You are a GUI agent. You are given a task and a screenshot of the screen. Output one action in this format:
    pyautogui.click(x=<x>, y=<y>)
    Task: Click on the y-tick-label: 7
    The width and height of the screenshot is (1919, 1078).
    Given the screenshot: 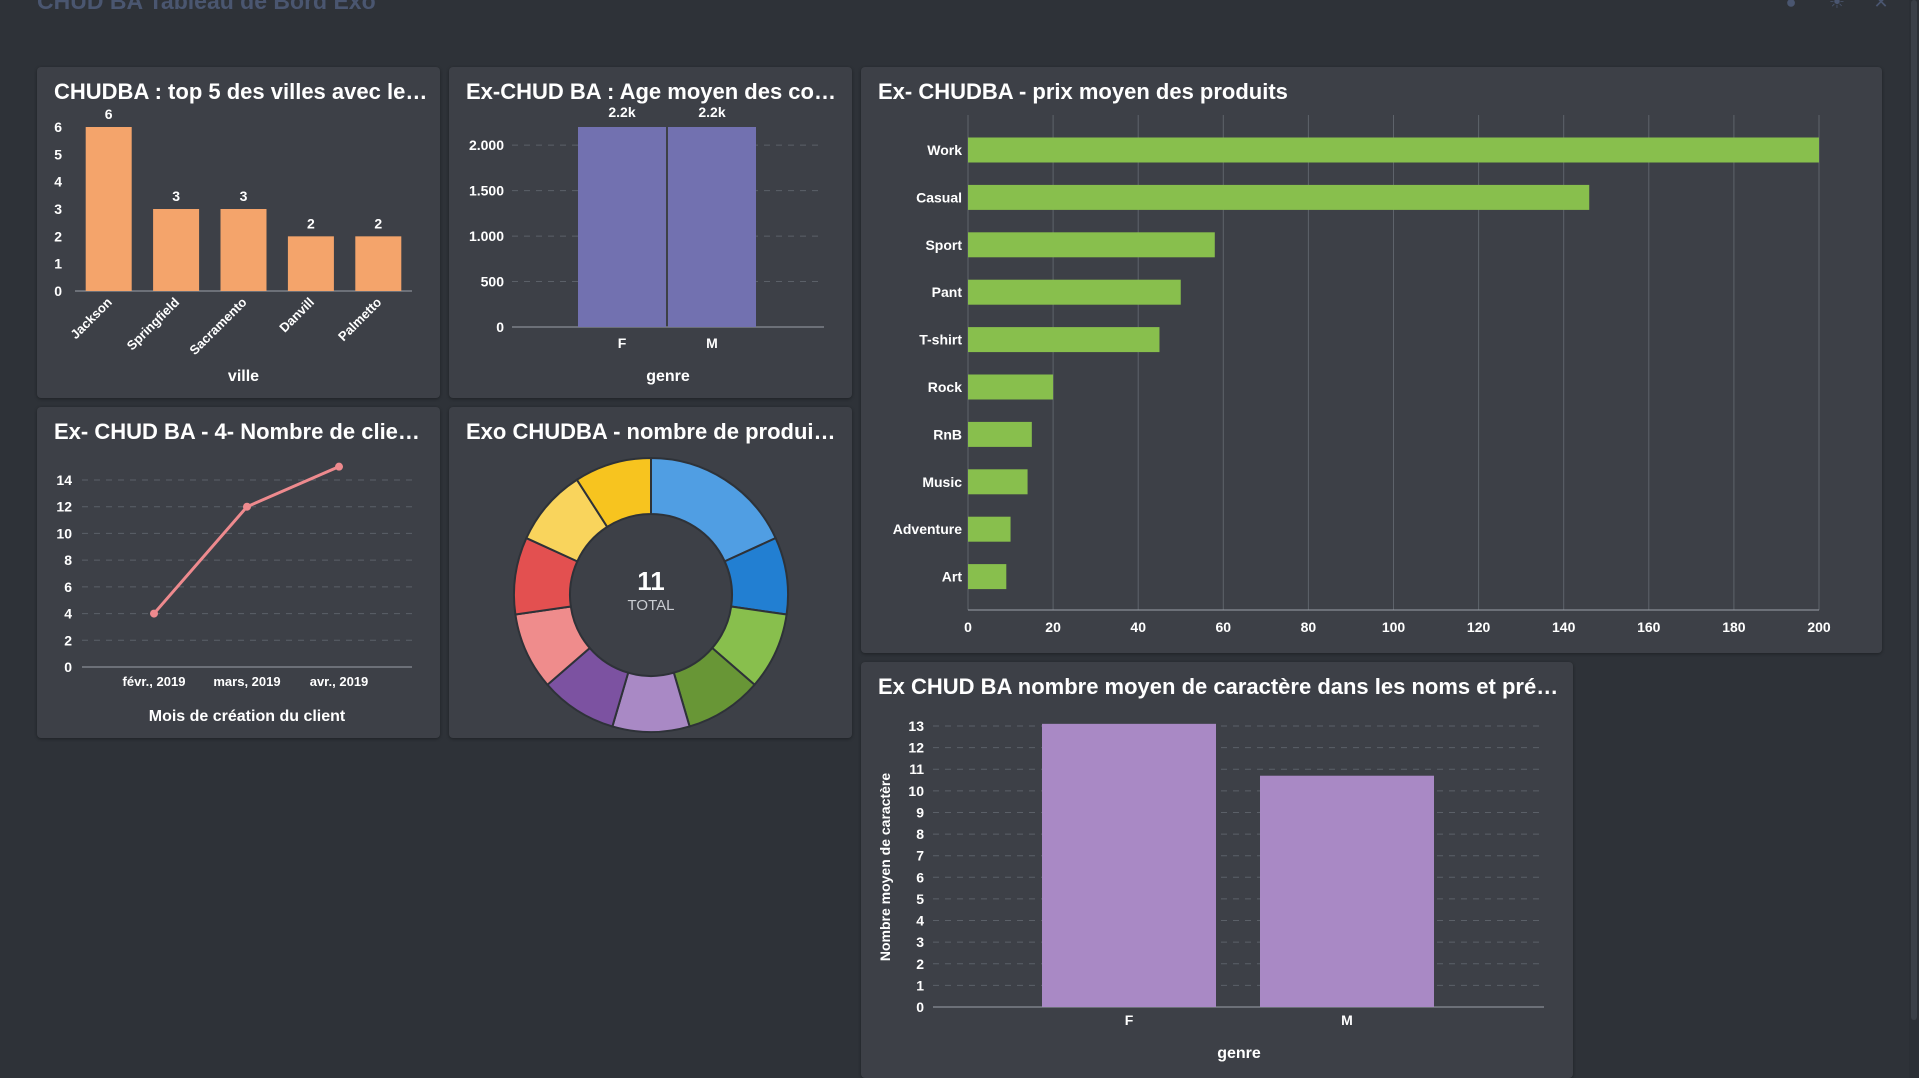 What is the action you would take?
    pyautogui.click(x=920, y=856)
    